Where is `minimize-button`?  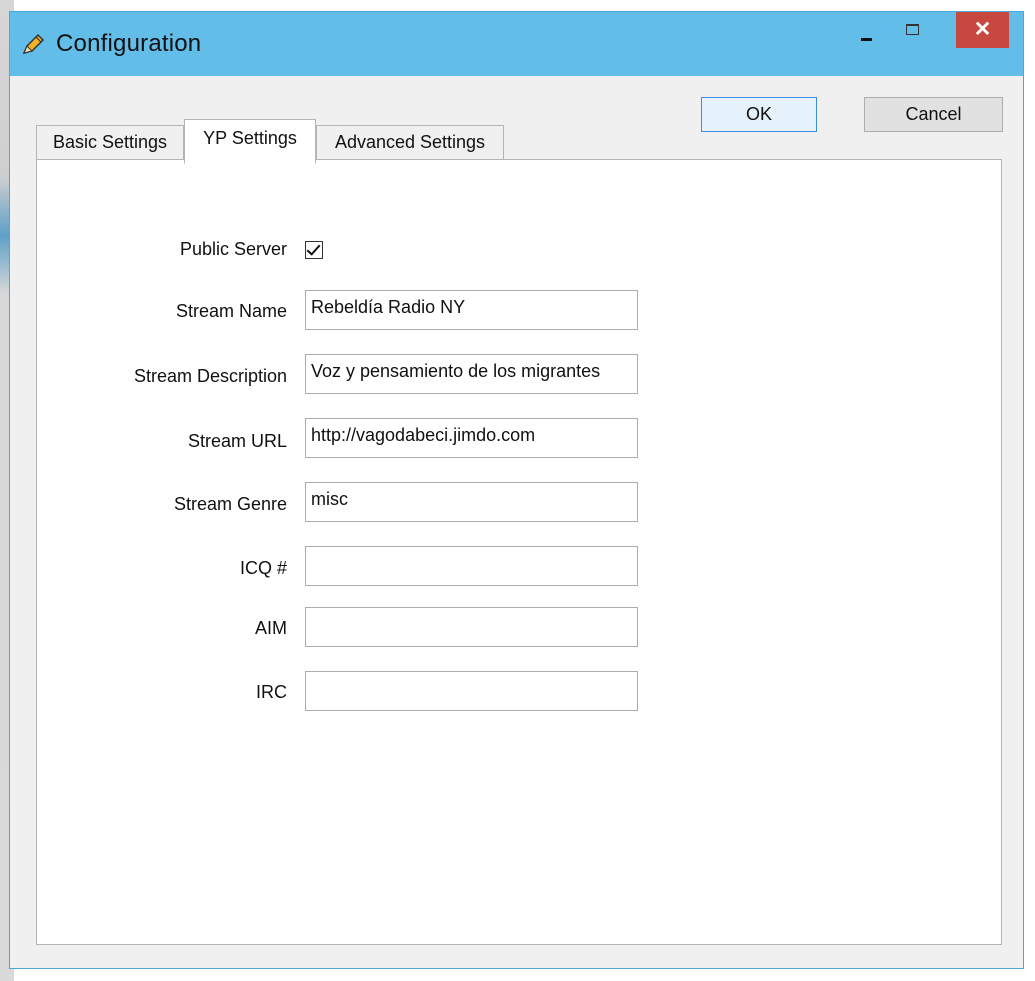 minimize-button is located at coordinates (866, 31).